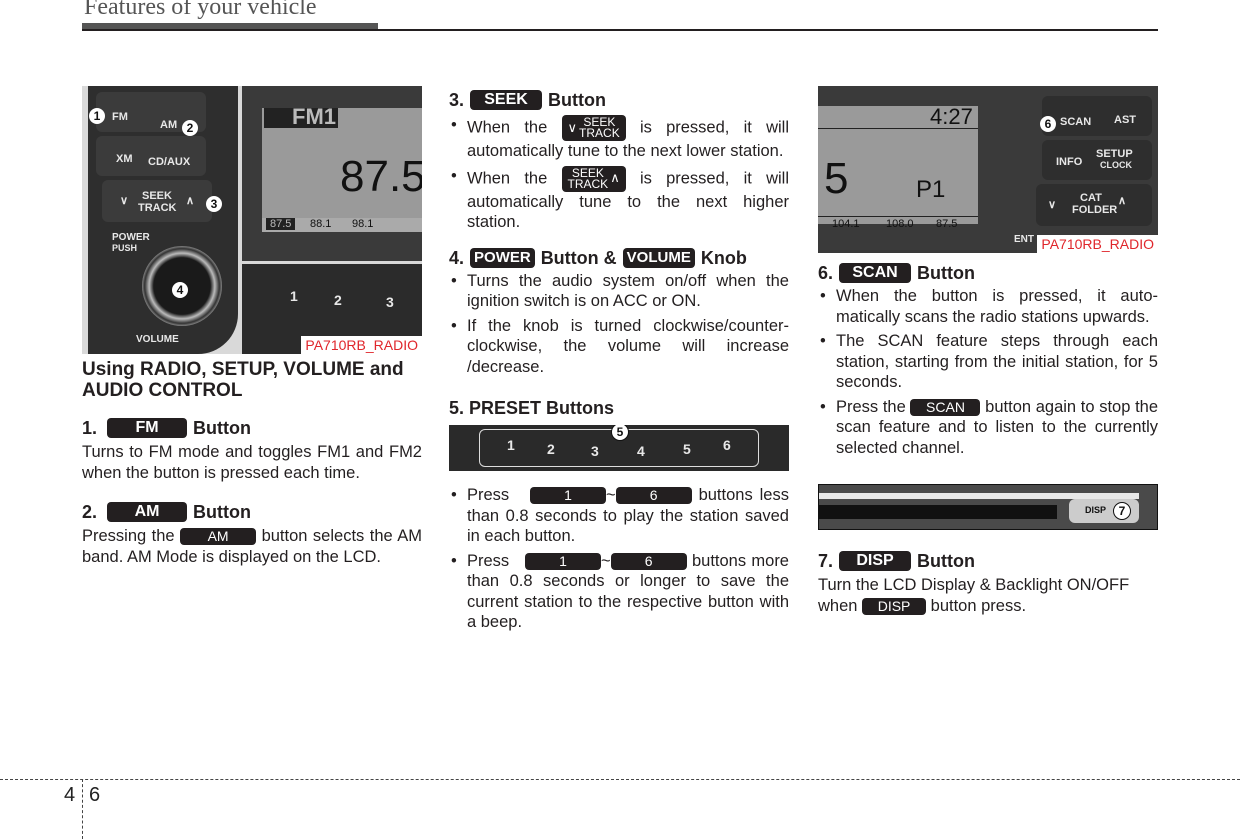 The width and height of the screenshot is (1240, 839). What do you see at coordinates (947, 224) in the screenshot?
I see `lcd-preset-3: 87.5` at bounding box center [947, 224].